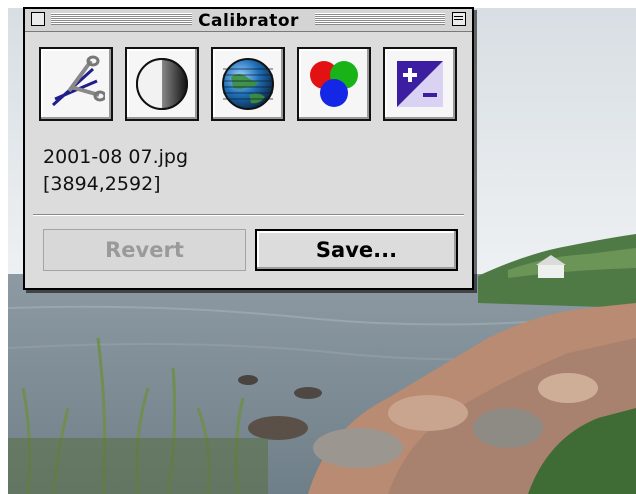  I want to click on globe-icon, so click(248, 84).